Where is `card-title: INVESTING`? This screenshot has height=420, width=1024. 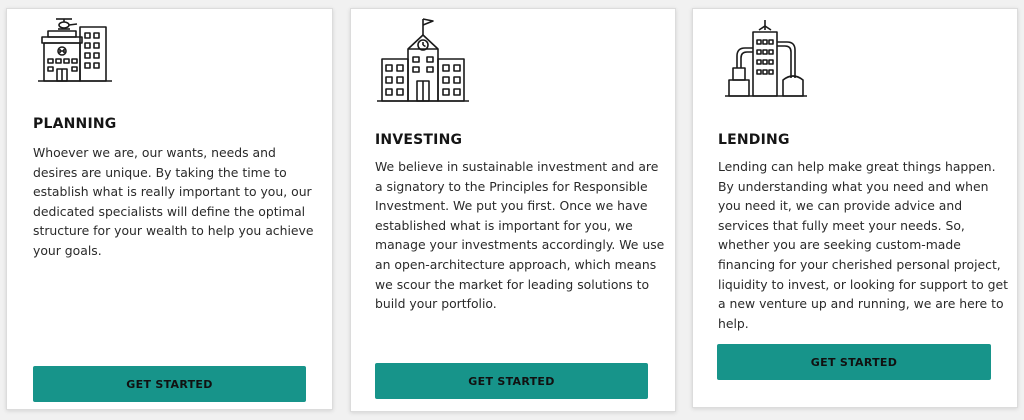
card-title: INVESTING is located at coordinates (419, 140).